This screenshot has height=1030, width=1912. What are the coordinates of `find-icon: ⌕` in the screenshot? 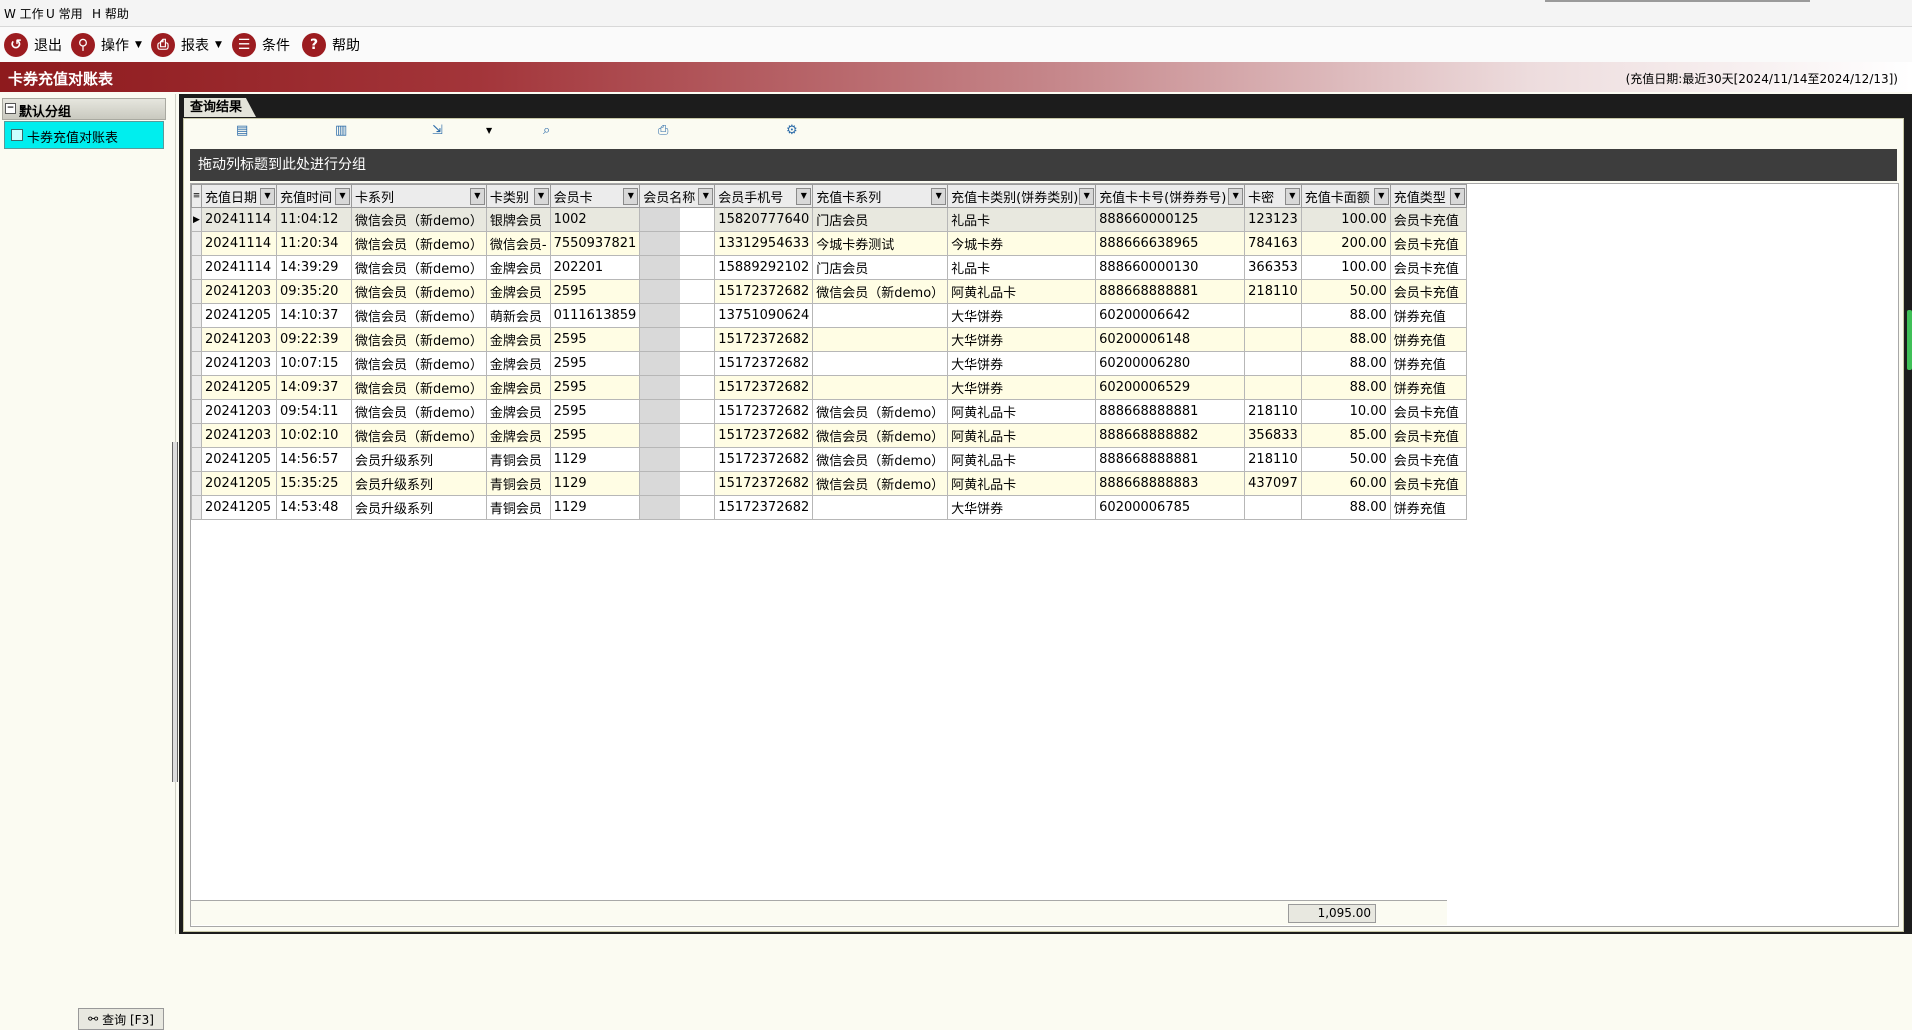 It's located at (551, 131).